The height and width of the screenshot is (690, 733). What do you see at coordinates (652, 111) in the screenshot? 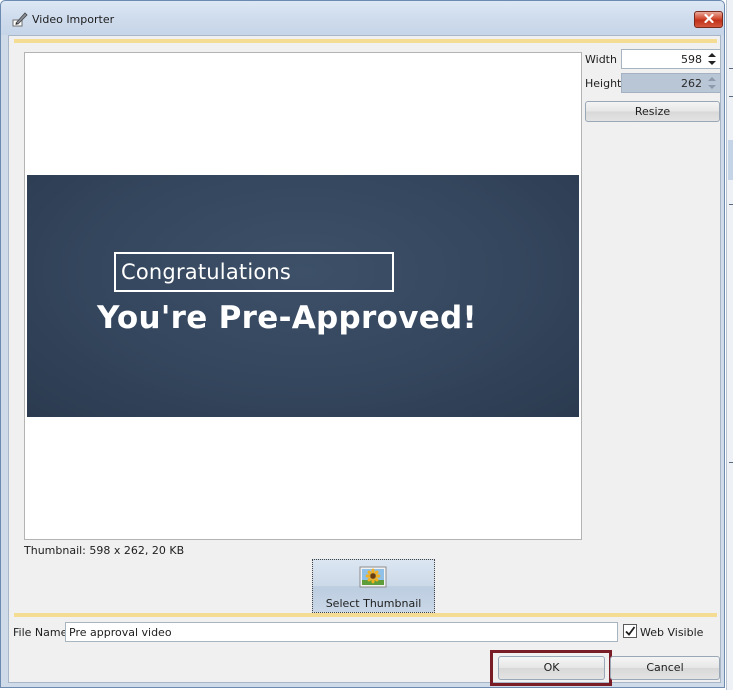
I see `resize-button: Resize` at bounding box center [652, 111].